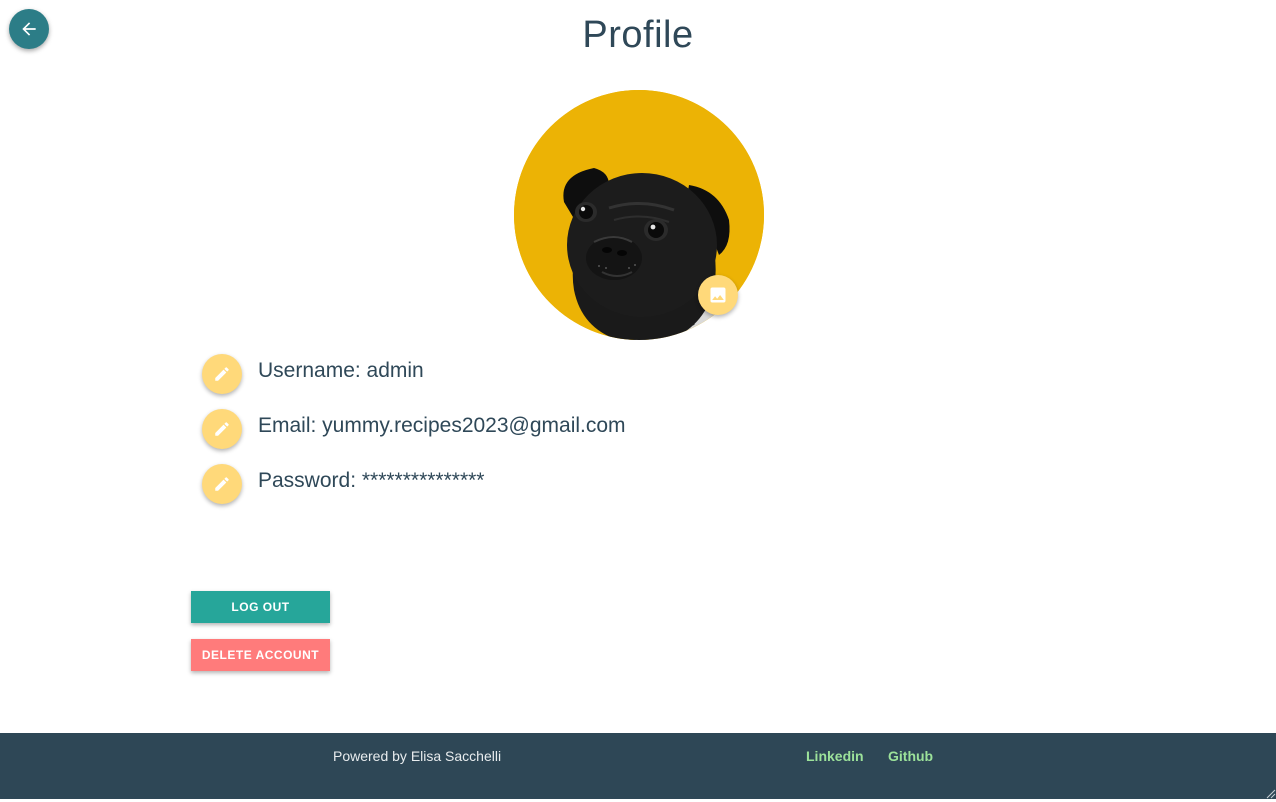  What do you see at coordinates (371, 480) in the screenshot?
I see `password-text: Password: ***************` at bounding box center [371, 480].